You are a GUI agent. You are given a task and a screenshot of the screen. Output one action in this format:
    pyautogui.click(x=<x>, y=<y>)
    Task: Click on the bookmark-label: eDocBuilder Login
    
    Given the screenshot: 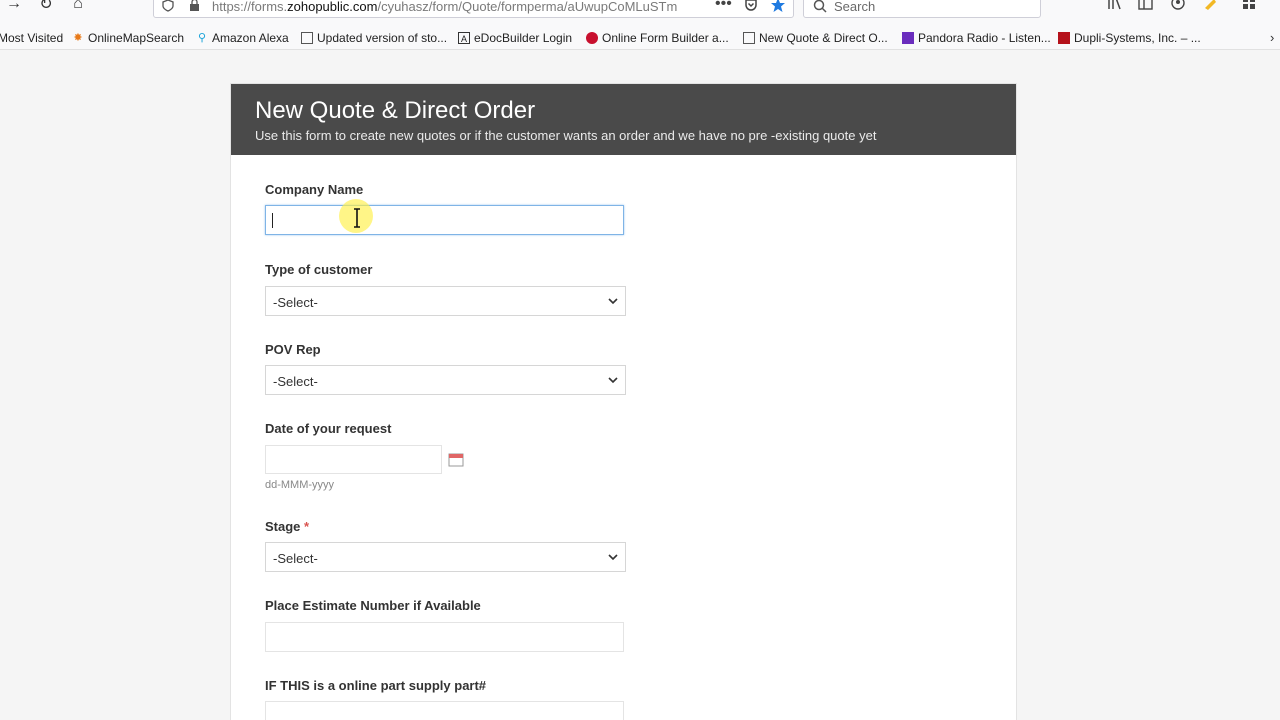 What is the action you would take?
    pyautogui.click(x=523, y=38)
    